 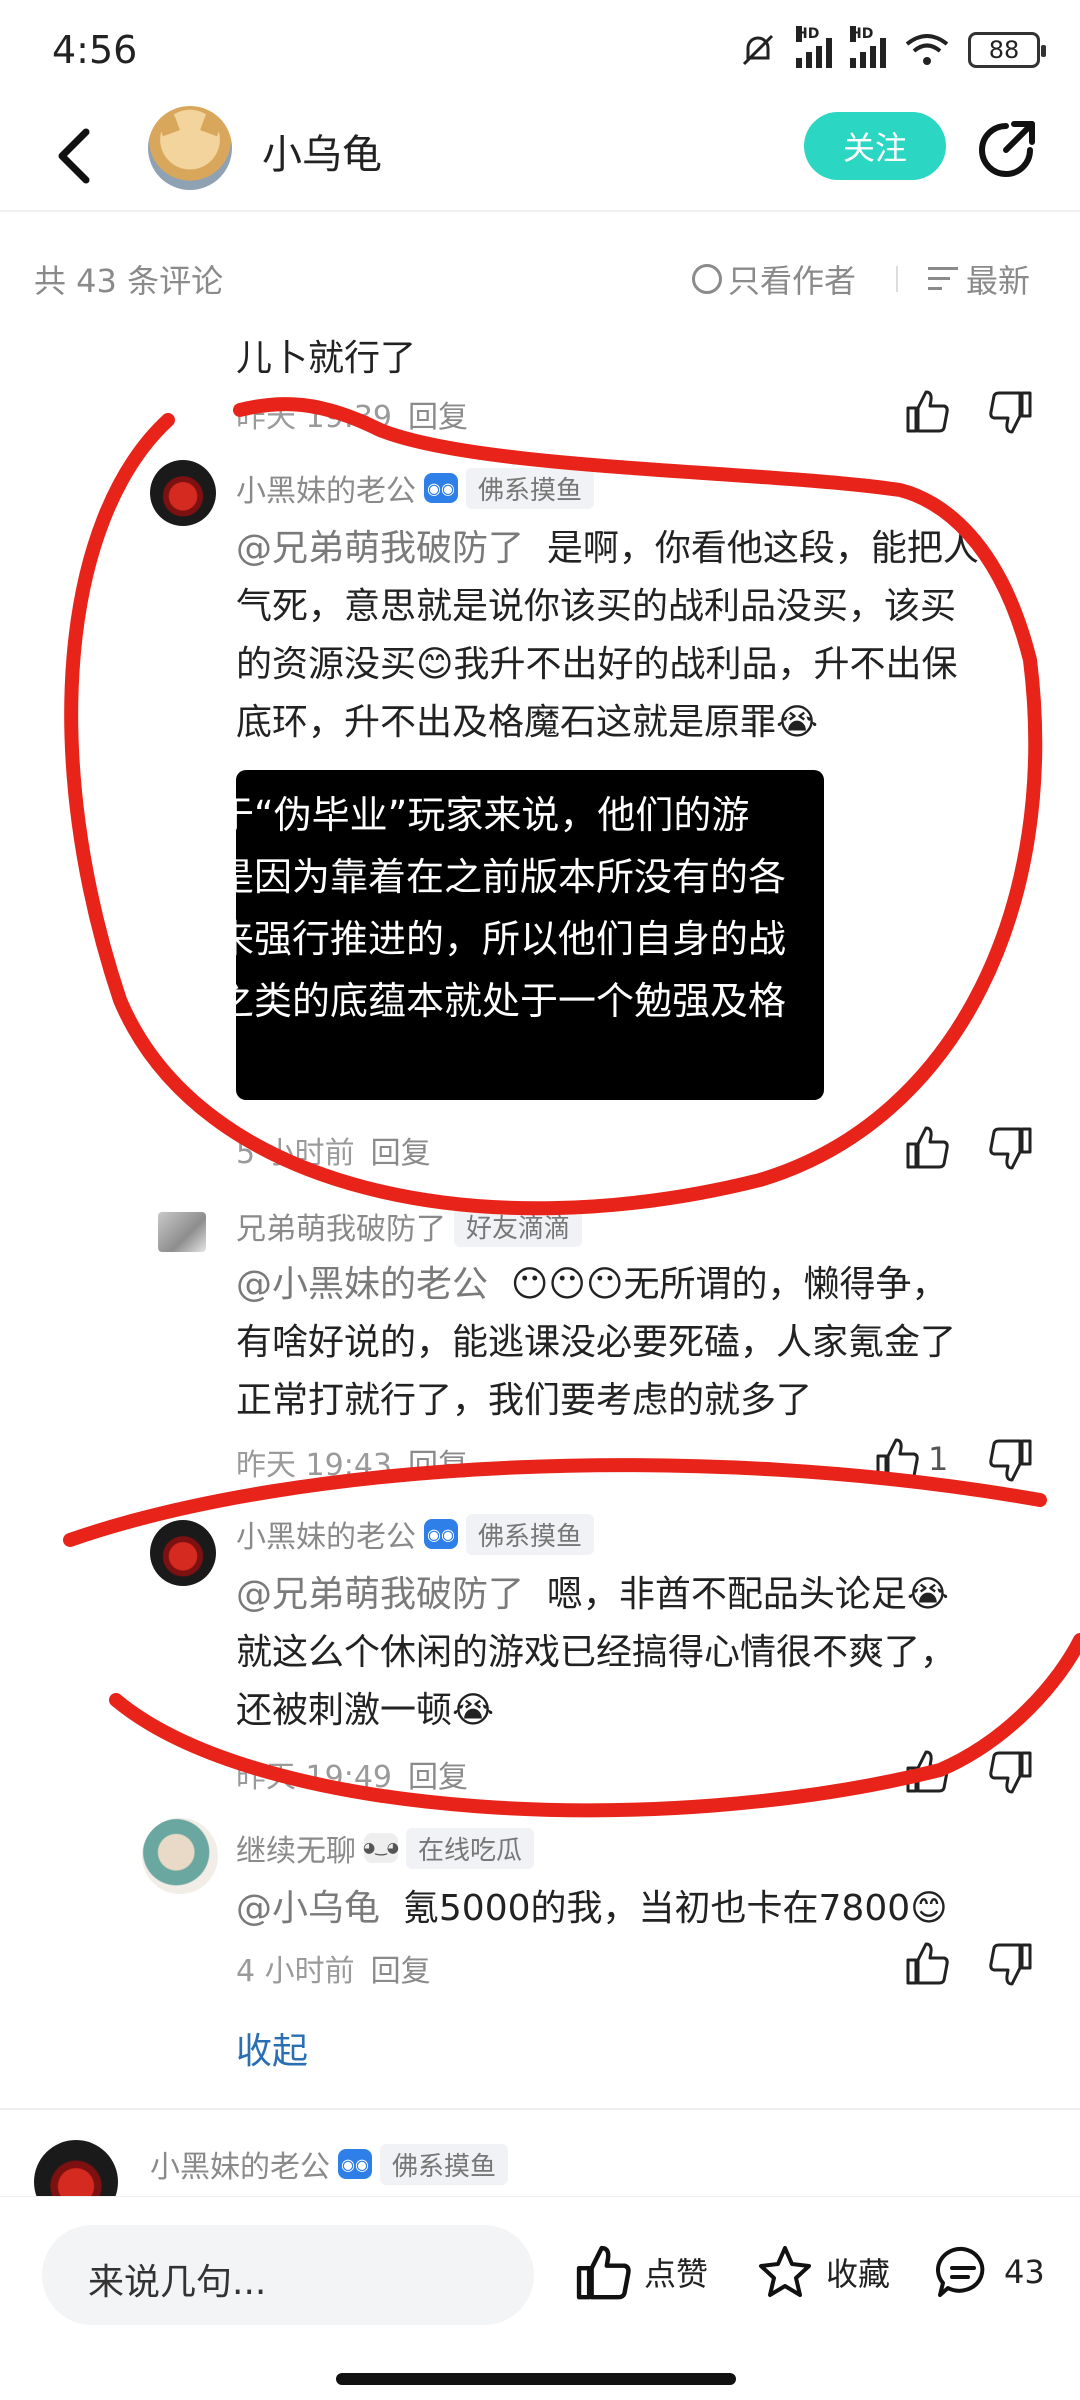 I want to click on collect-button: 收藏, so click(x=823, y=2272).